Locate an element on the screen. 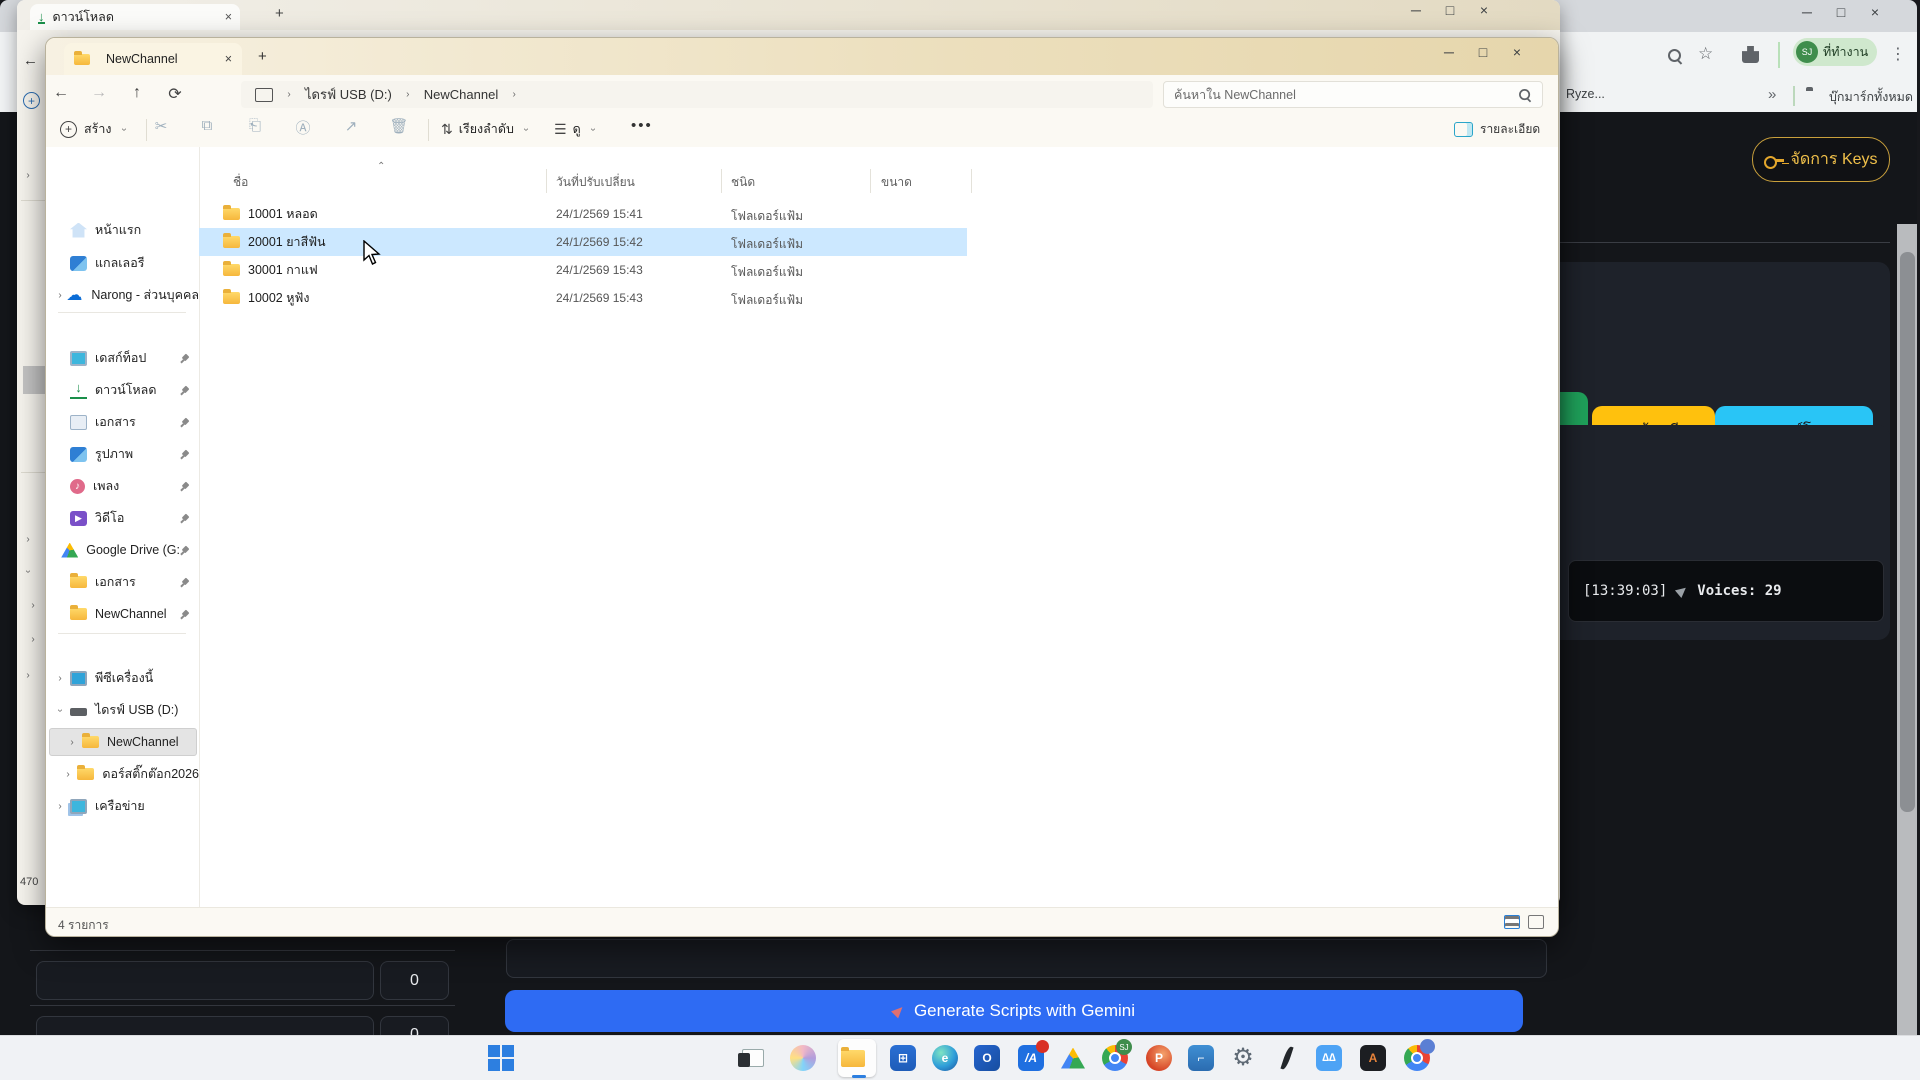 This screenshot has height=1080, width=1920. sidebar-item-onedrive: › ☁ Narong - ส่วนบุคคล is located at coordinates (122, 295).